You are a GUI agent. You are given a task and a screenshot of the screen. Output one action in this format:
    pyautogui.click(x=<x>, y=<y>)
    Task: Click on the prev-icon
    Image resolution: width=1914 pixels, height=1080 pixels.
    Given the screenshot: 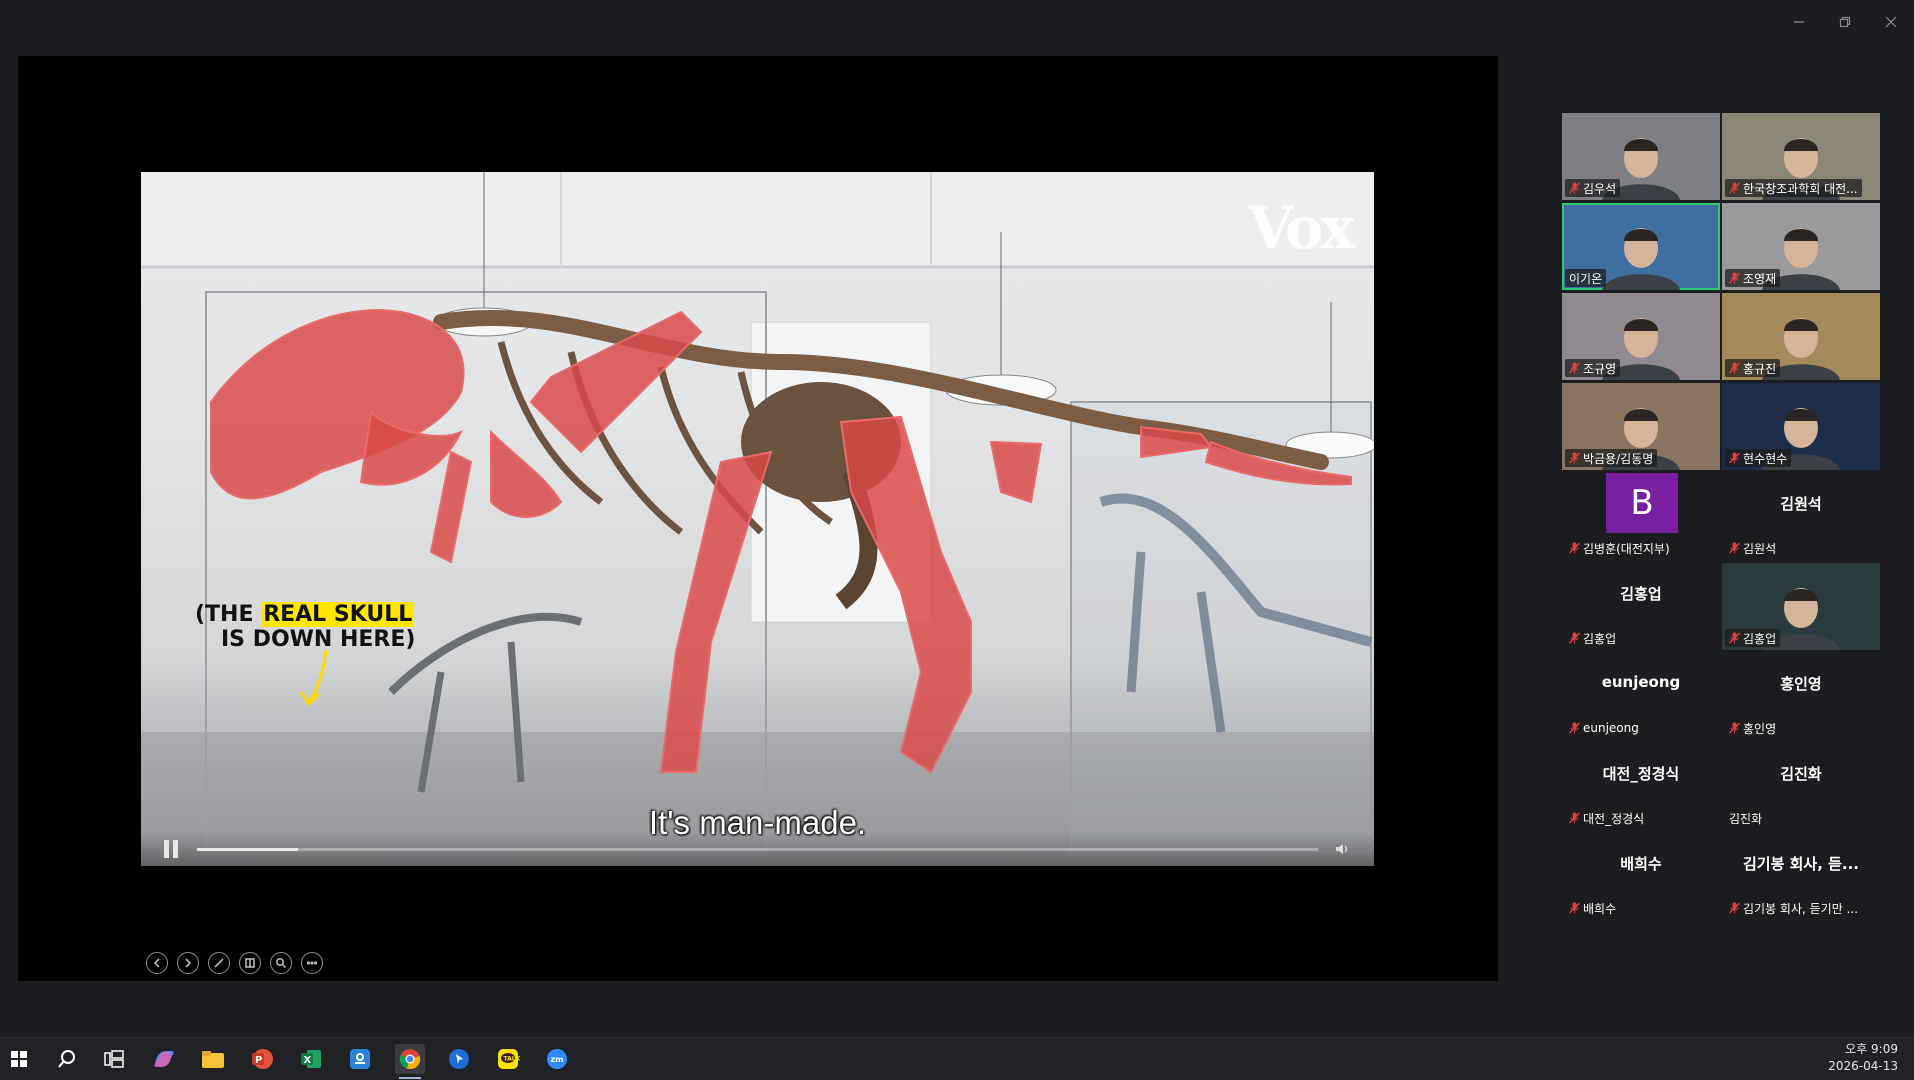 What is the action you would take?
    pyautogui.click(x=157, y=963)
    